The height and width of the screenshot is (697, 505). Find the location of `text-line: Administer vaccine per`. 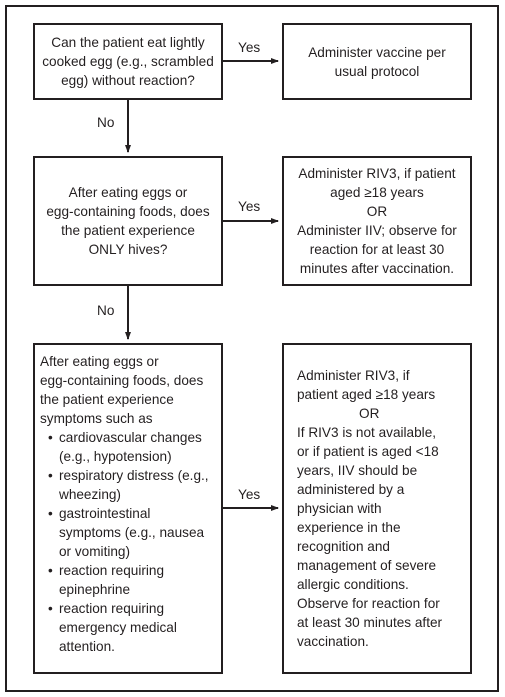

text-line: Administer vaccine per is located at coordinates (377, 52).